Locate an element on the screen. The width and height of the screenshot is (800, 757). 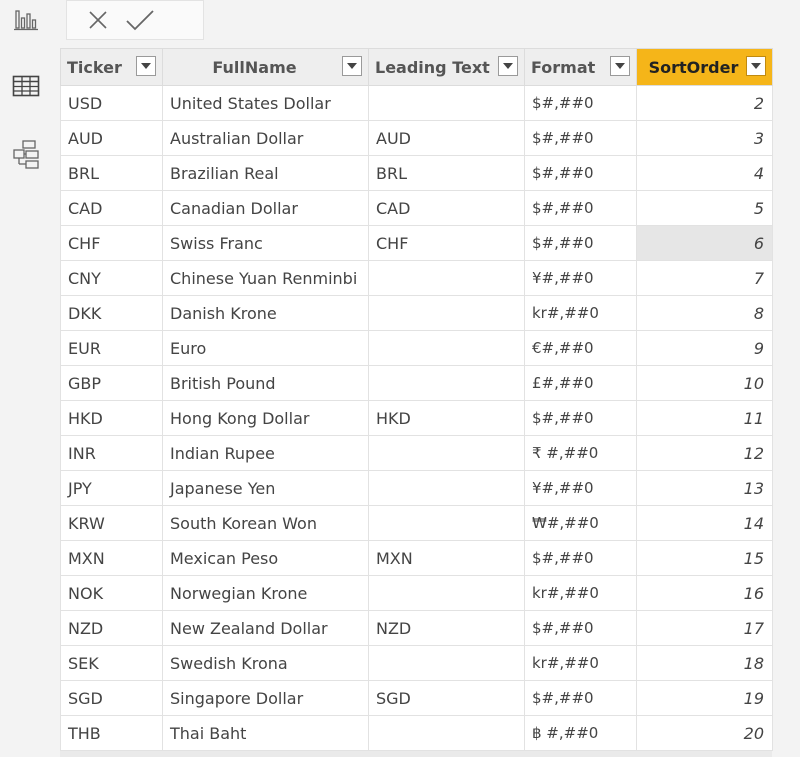
cell-format: ¥#,##0 is located at coordinates (580, 278).